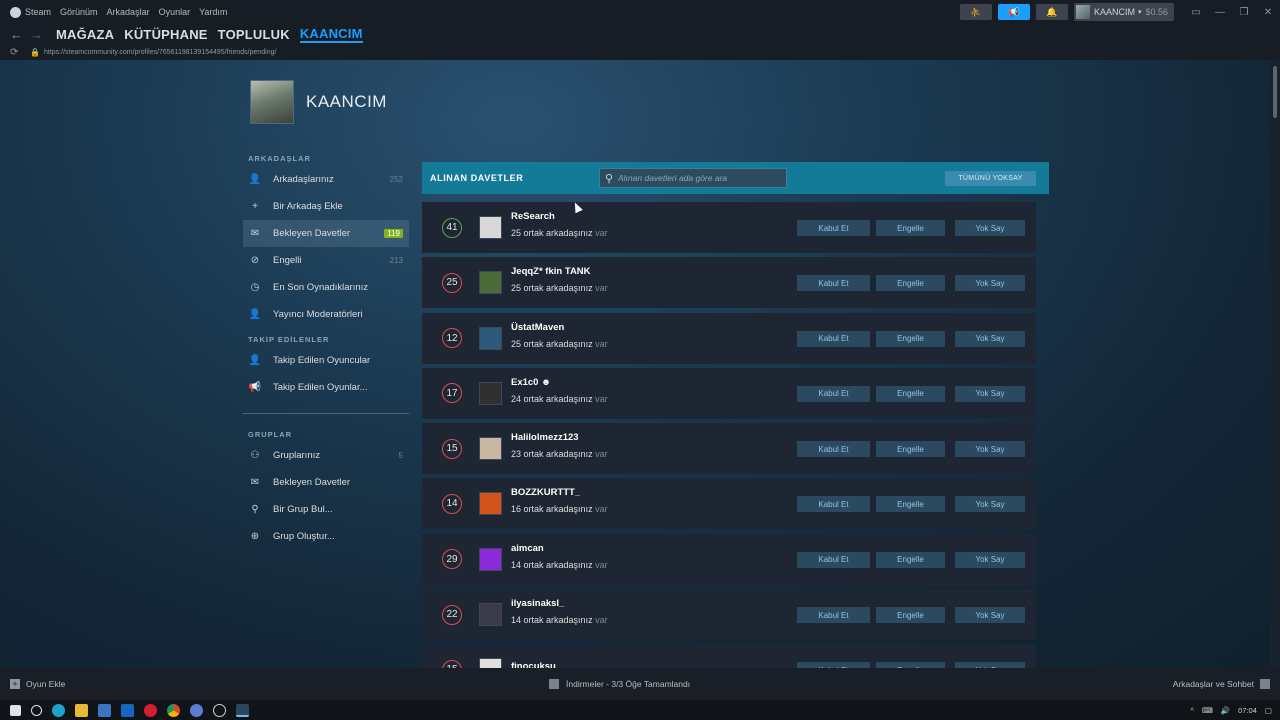 This screenshot has height=720, width=1280. What do you see at coordinates (242, 710) in the screenshot?
I see `steam-taskbar-icon` at bounding box center [242, 710].